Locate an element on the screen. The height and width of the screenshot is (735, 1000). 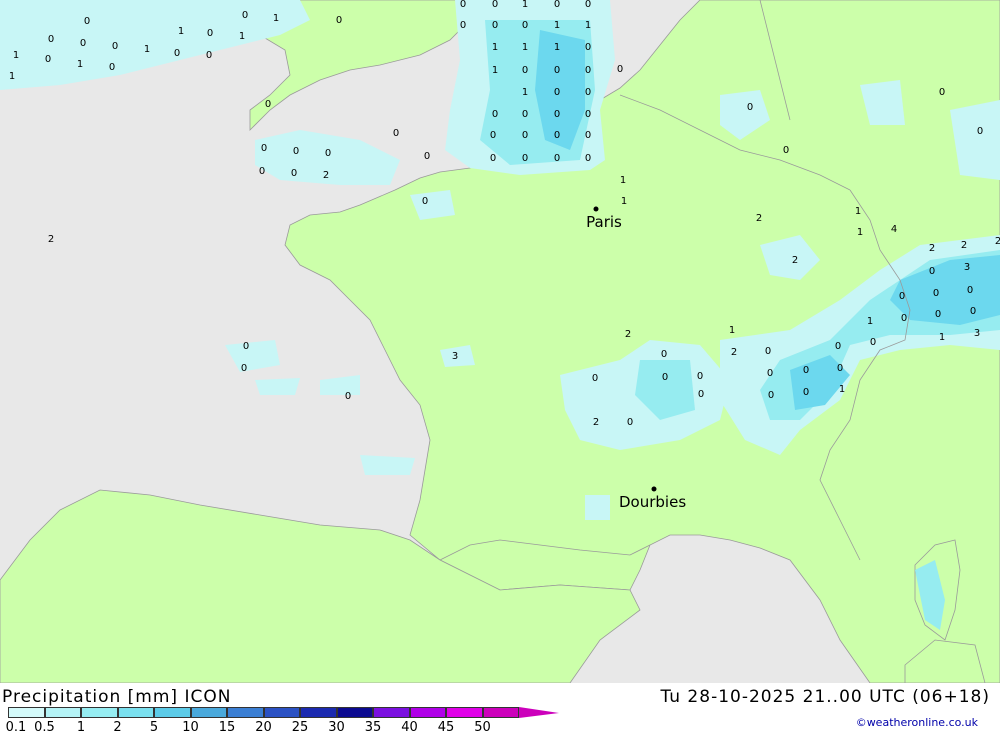
credit-link: ©weatheronline.co.uk is located at coordinates (917, 722).